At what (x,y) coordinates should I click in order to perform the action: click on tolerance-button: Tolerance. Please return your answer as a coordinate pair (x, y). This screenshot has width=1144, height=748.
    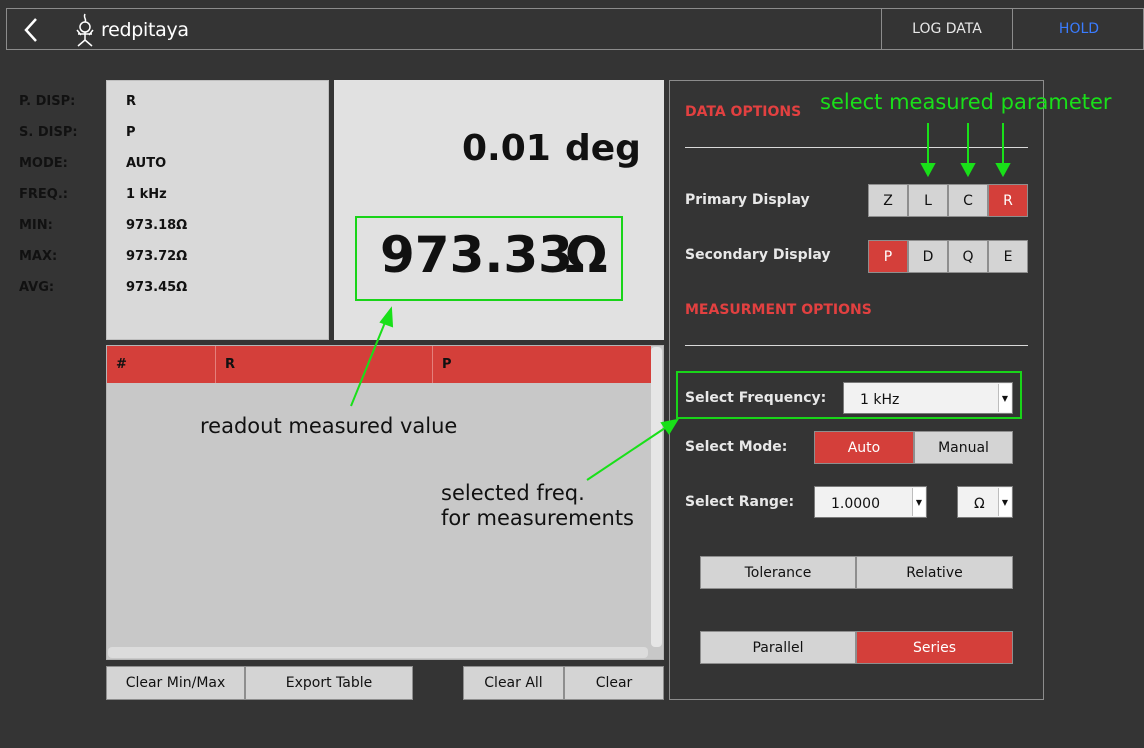
    Looking at the image, I should click on (778, 572).